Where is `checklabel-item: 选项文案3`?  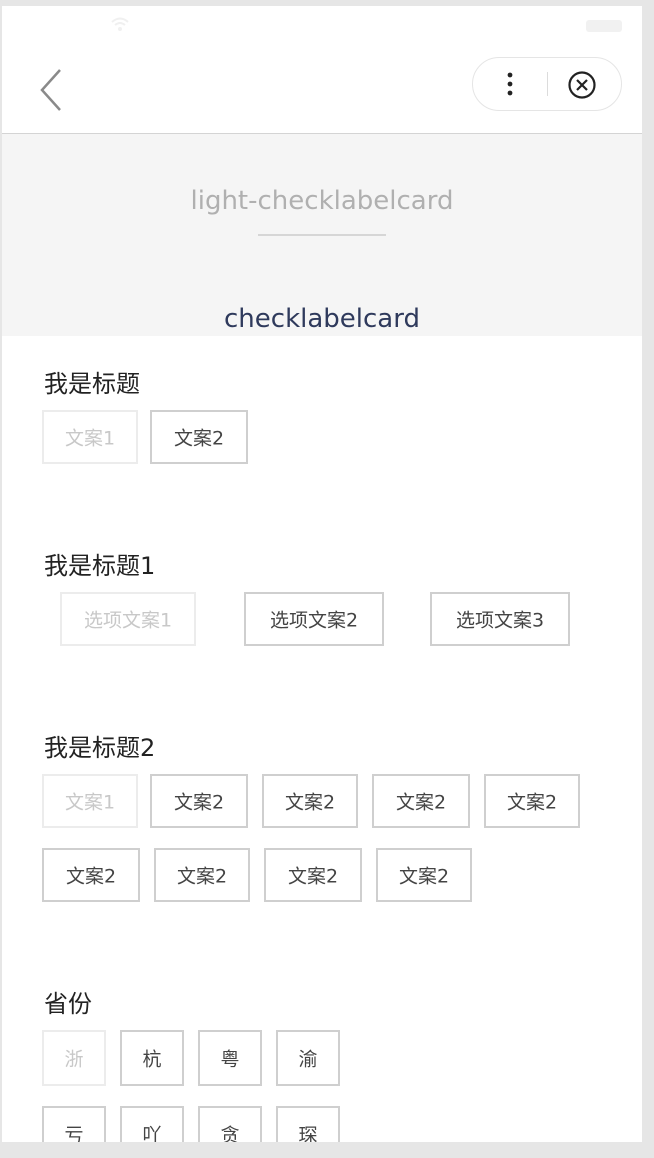
checklabel-item: 选项文案3 is located at coordinates (500, 619).